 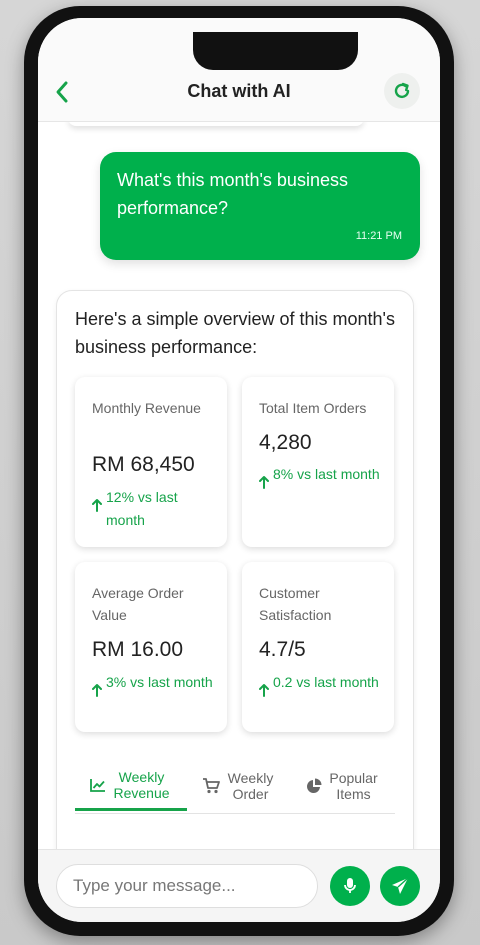 I want to click on metric-delta-text: 8% vs last month, so click(x=326, y=474).